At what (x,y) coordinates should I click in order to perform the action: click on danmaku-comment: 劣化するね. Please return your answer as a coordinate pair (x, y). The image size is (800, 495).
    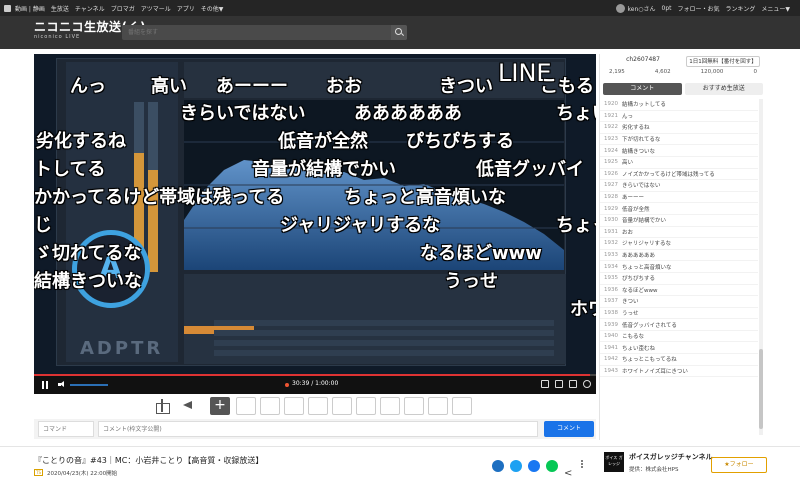
    Looking at the image, I should click on (81, 141).